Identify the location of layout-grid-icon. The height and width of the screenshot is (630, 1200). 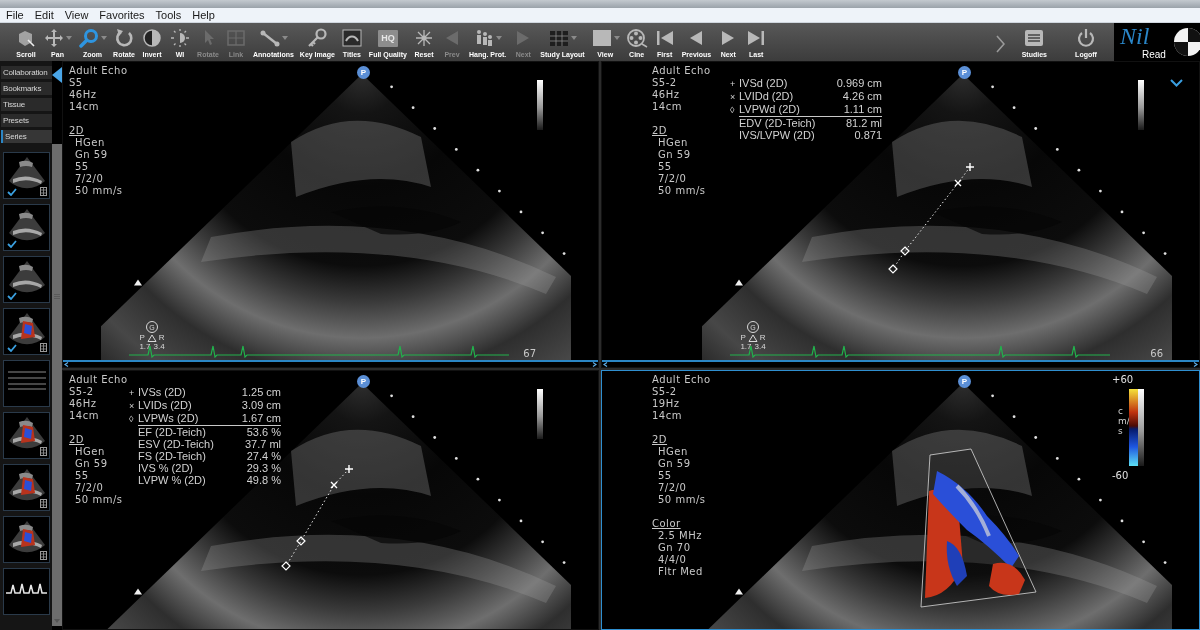
(559, 38).